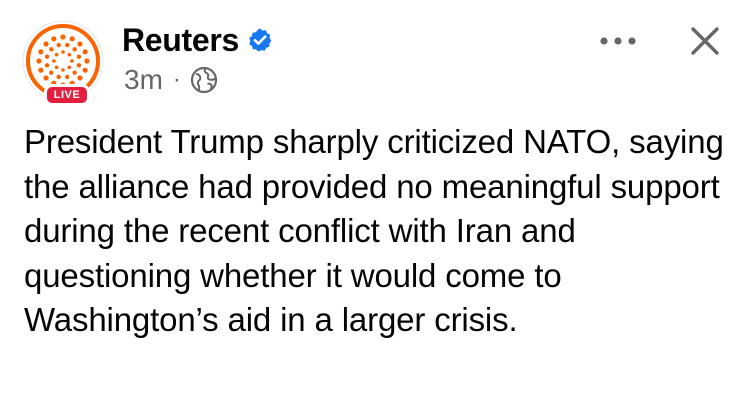  Describe the element at coordinates (180, 40) in the screenshot. I see `author-name: Reuters` at that location.